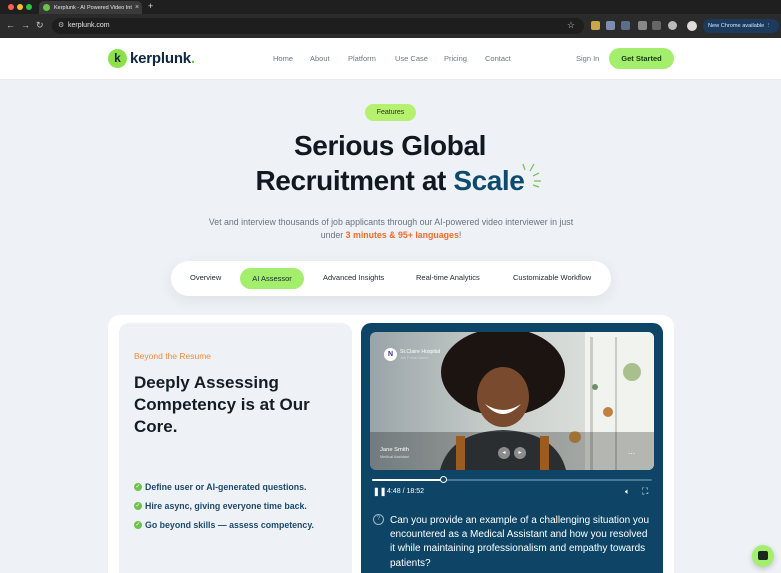 This screenshot has width=781, height=573. Describe the element at coordinates (641, 58) in the screenshot. I see `get-started-button: Get Started` at that location.